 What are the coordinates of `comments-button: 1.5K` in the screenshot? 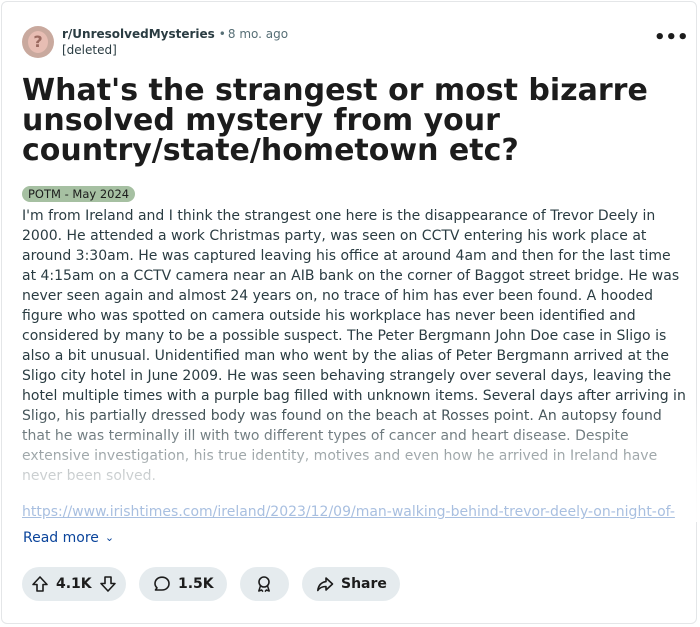 It's located at (183, 584).